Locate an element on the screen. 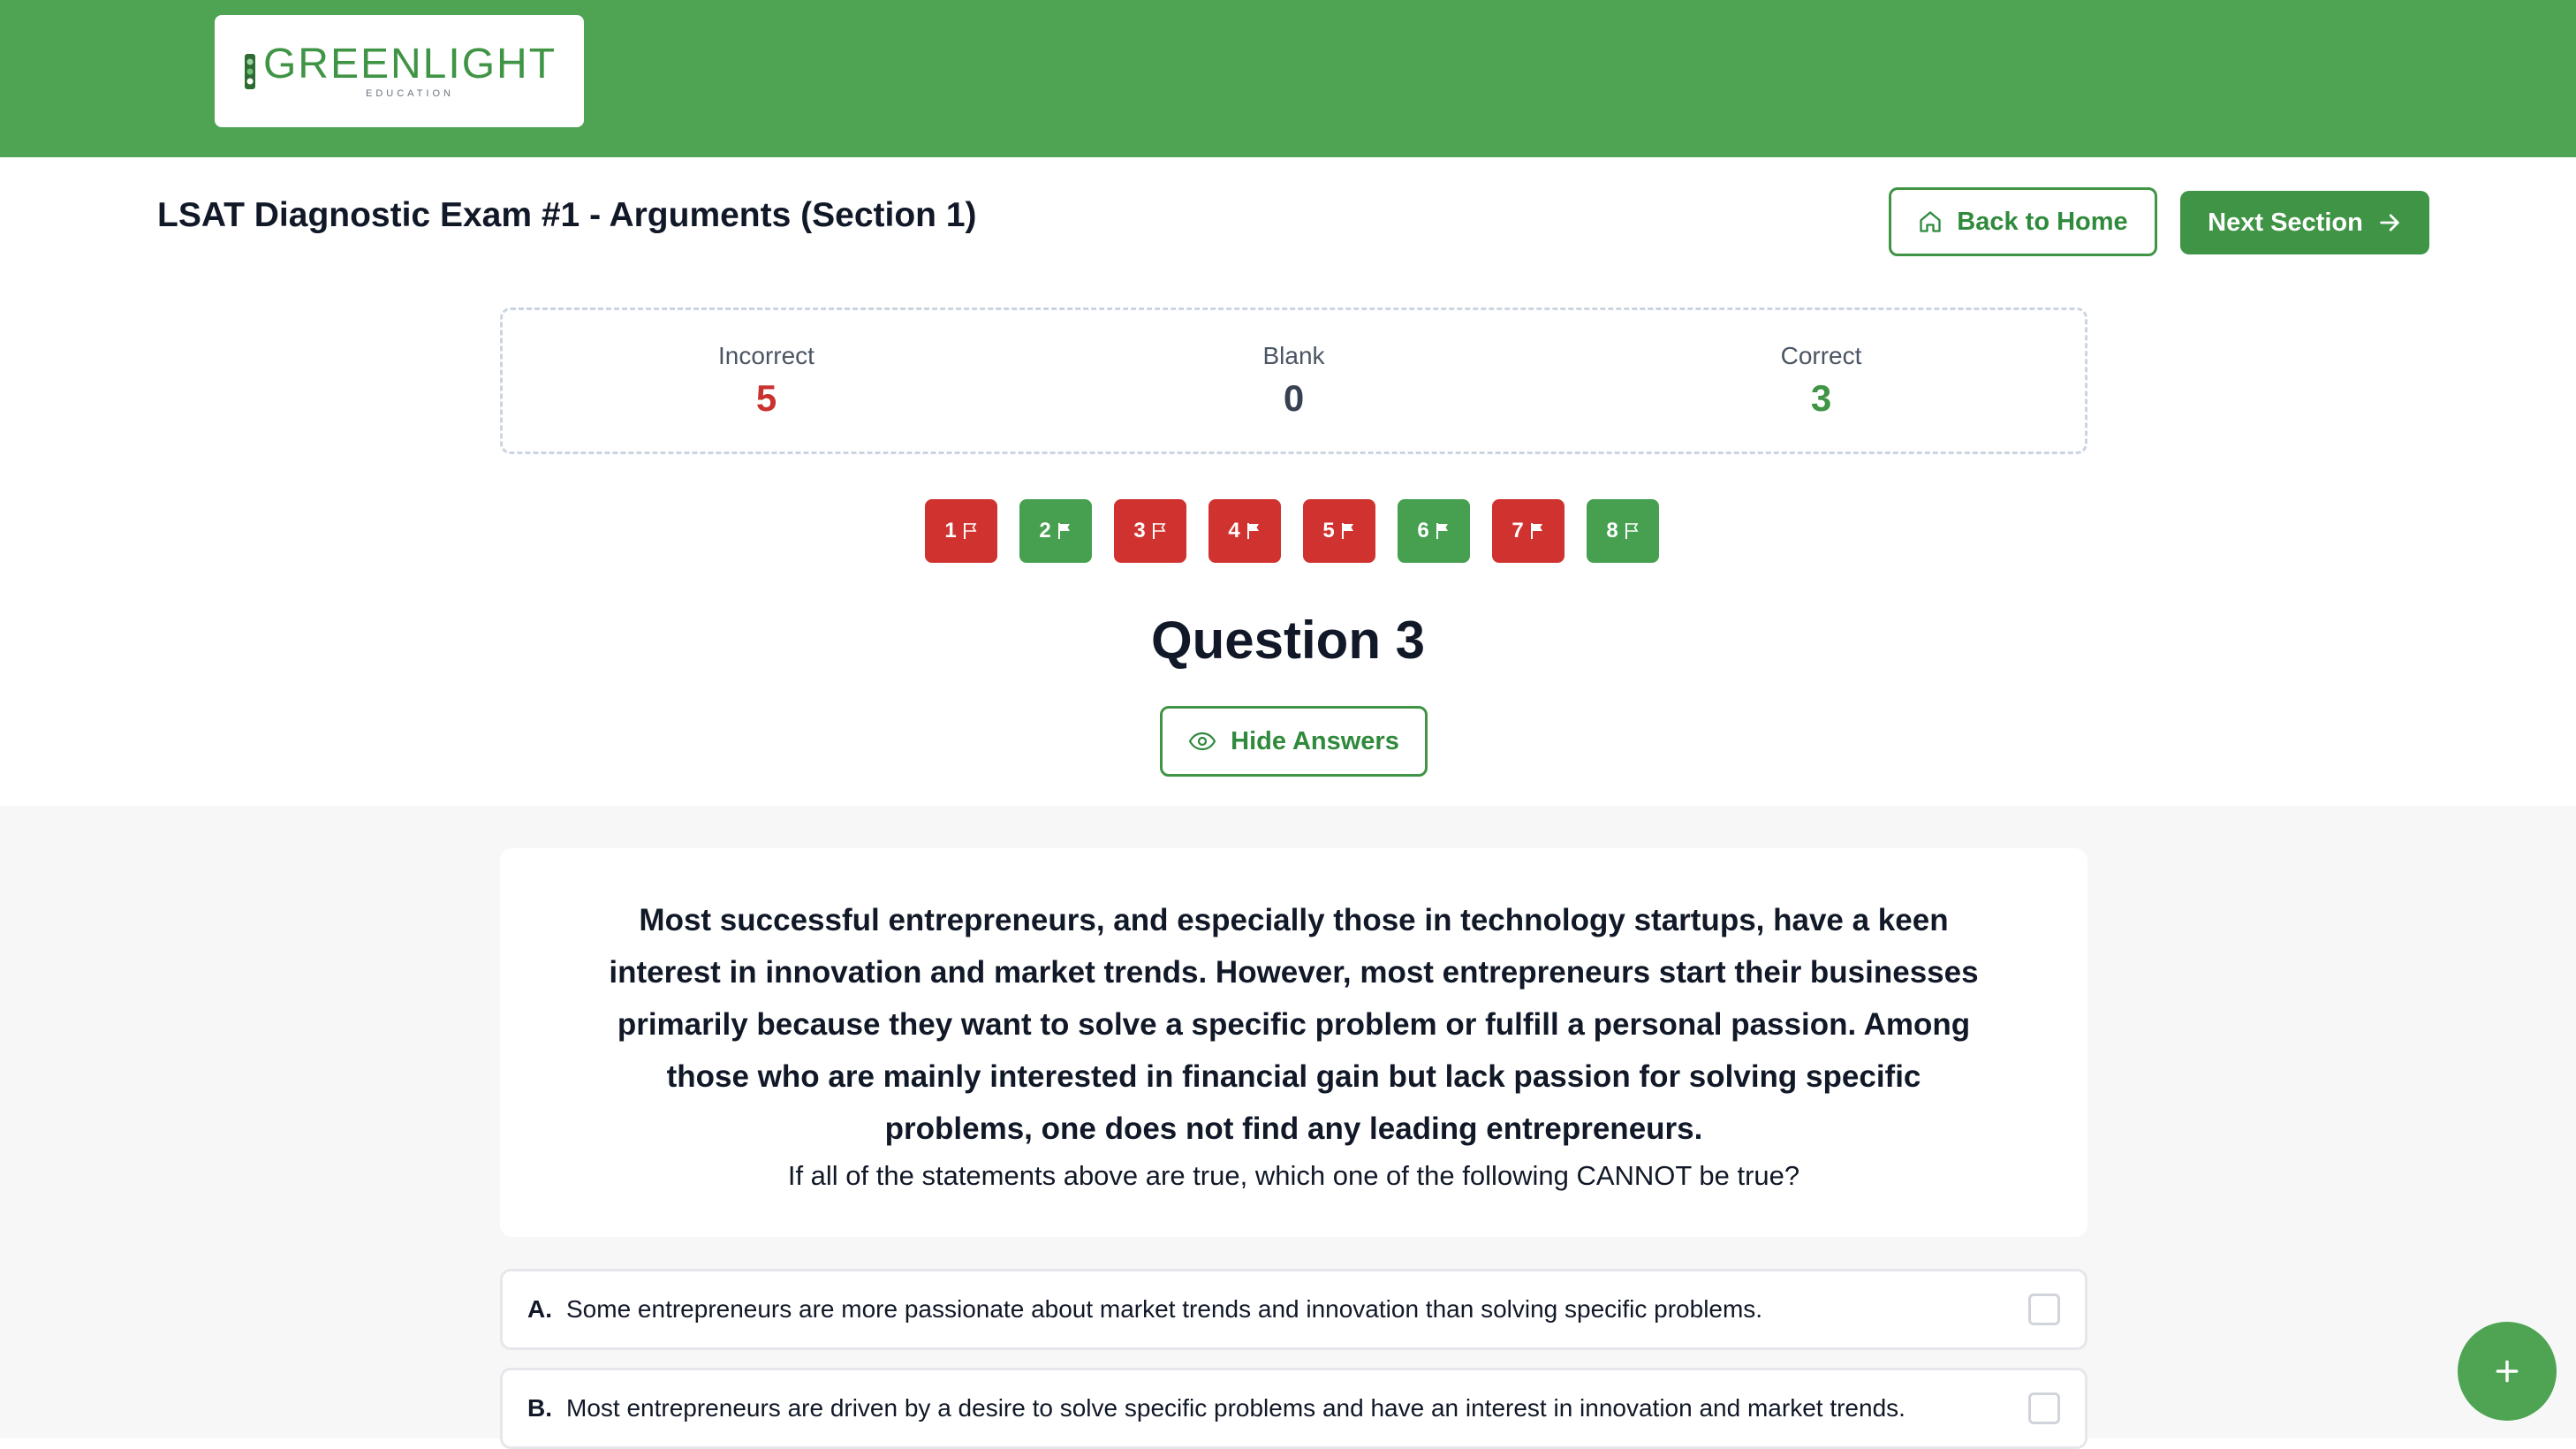 Image resolution: width=2576 pixels, height=1449 pixels. incorrect-count: 5 is located at coordinates (766, 398).